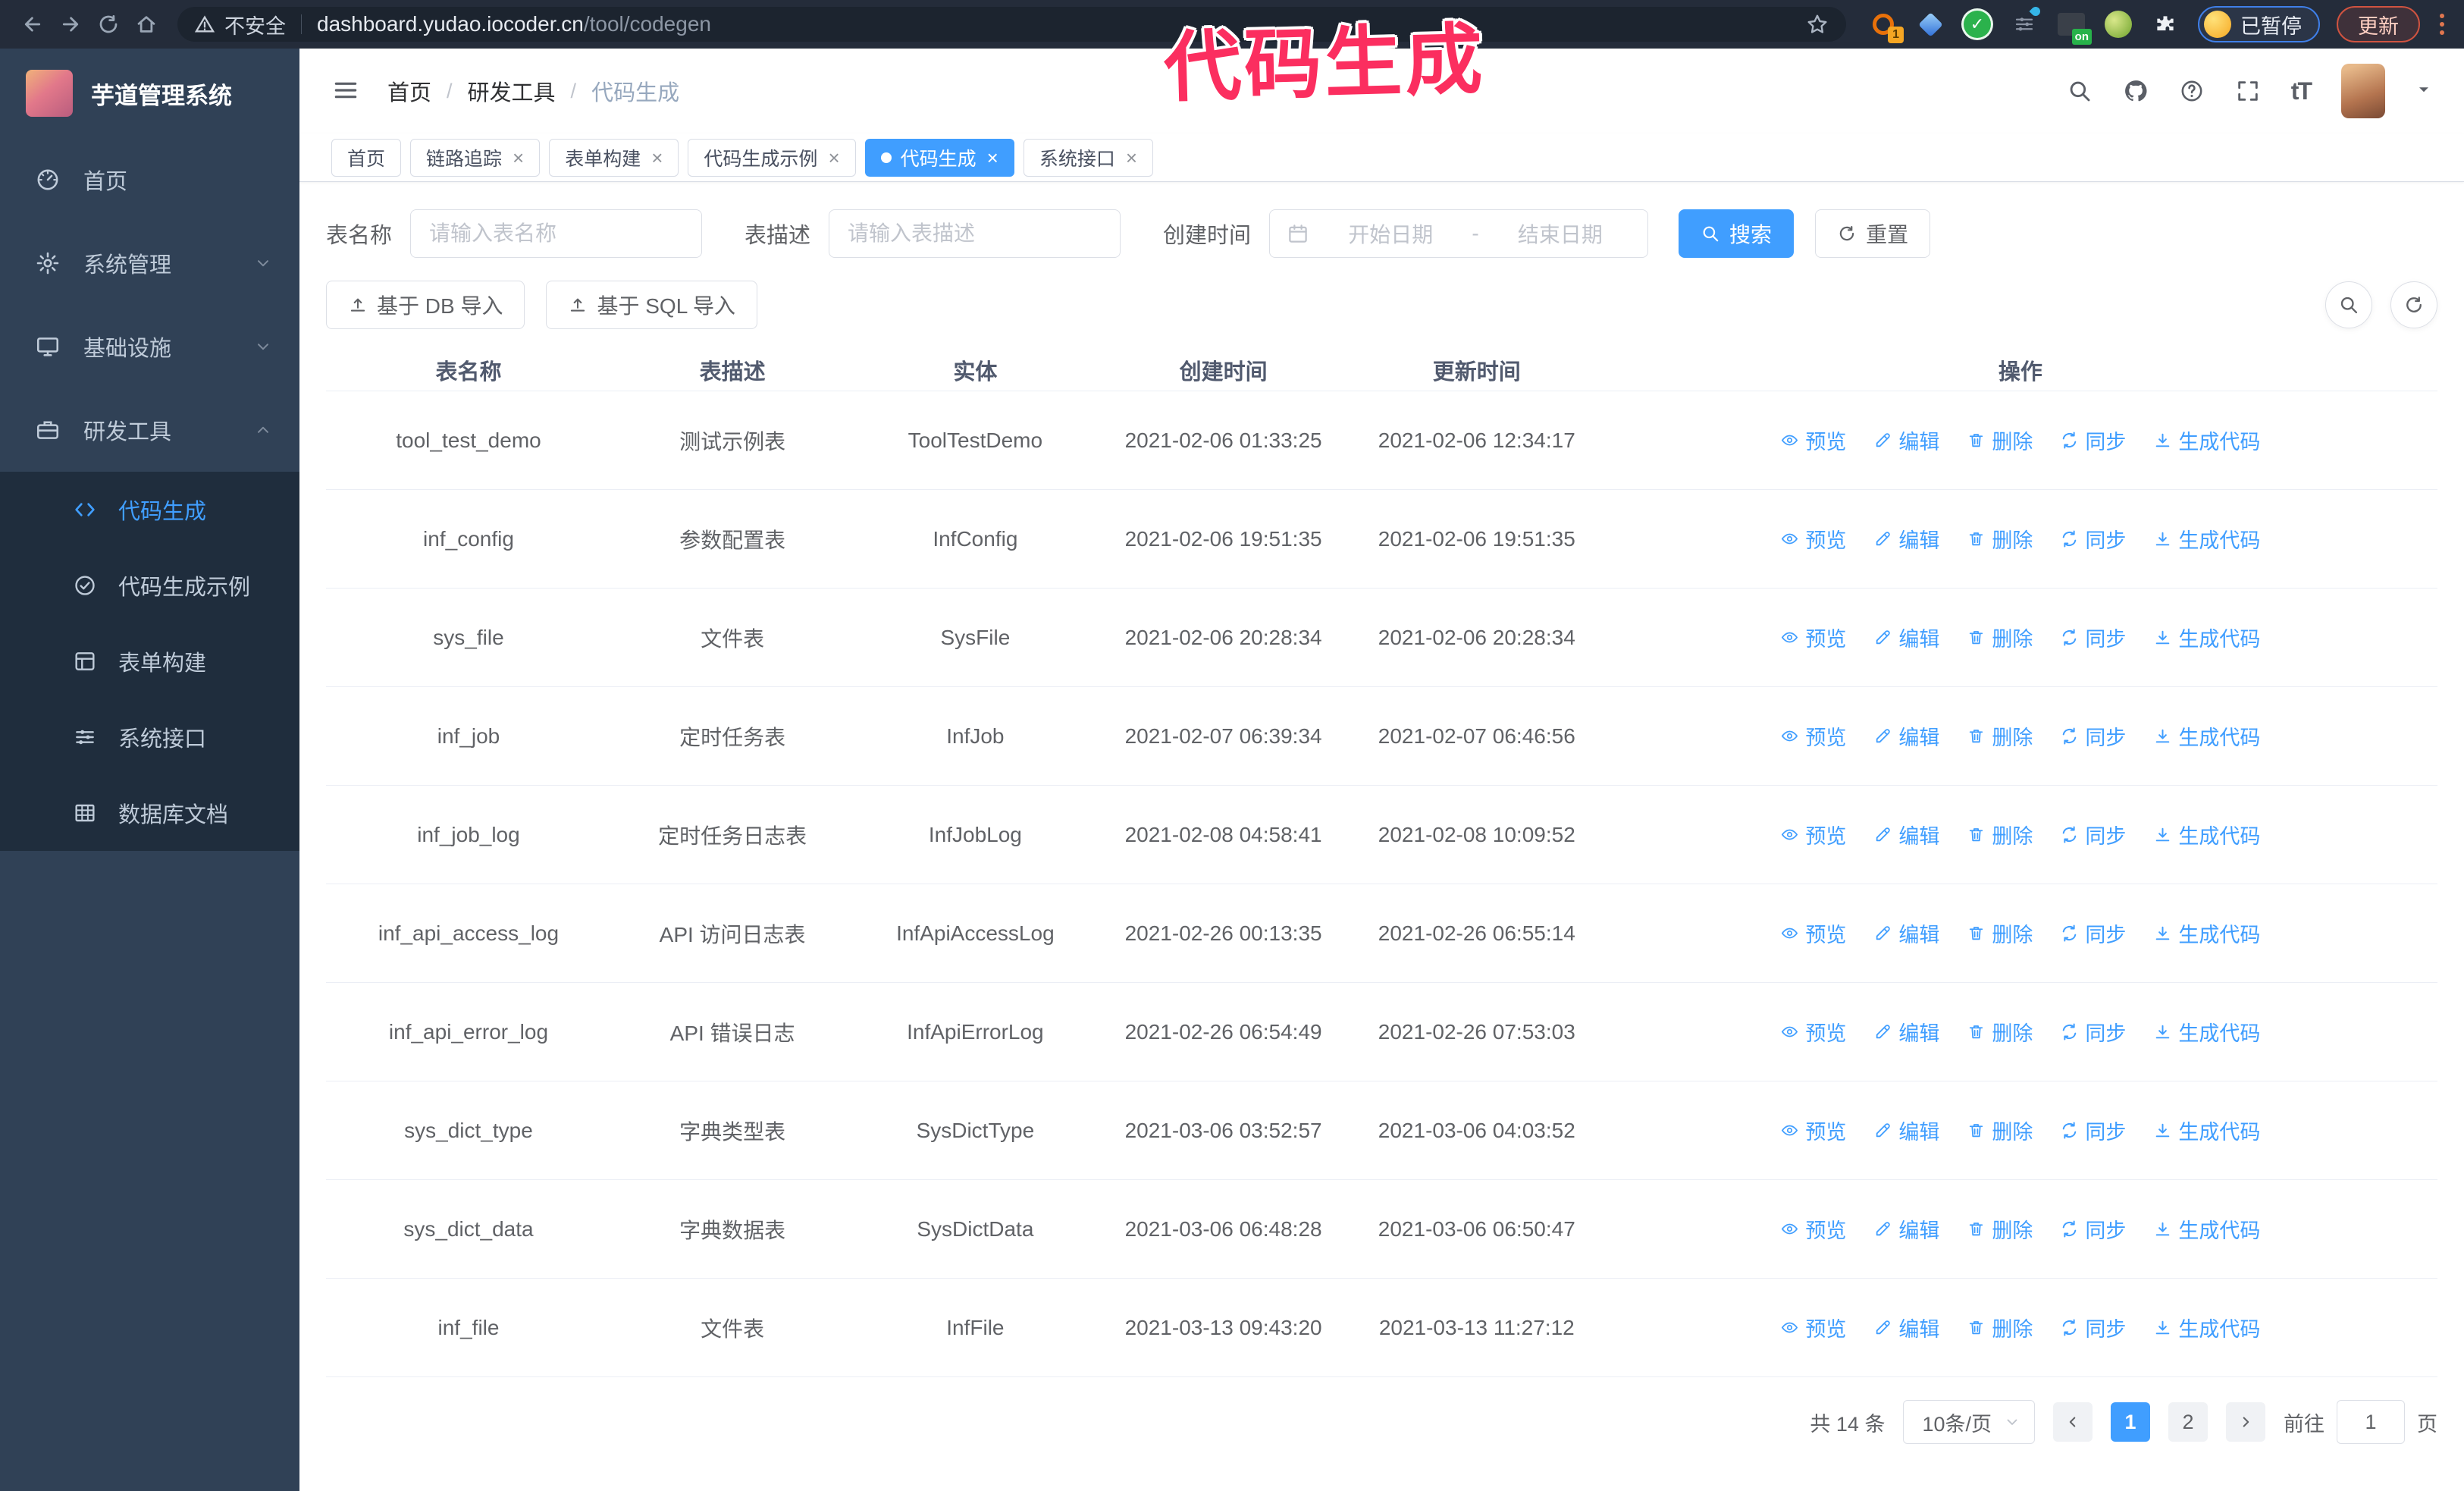  Describe the element at coordinates (1969, 1422) in the screenshot. I see `page-size-select: 10条/页` at that location.